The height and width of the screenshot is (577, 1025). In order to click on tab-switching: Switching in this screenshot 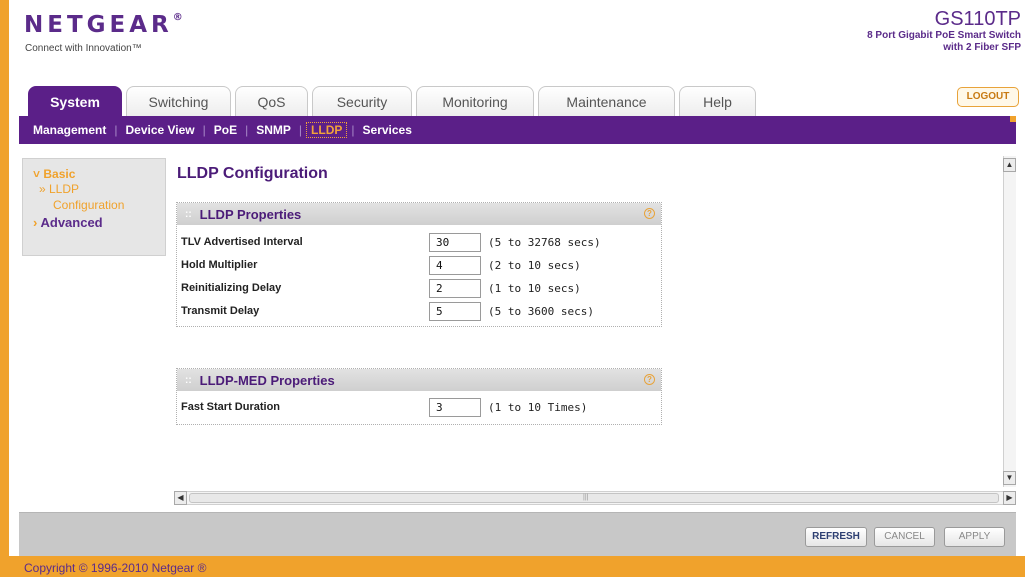, I will do `click(178, 101)`.